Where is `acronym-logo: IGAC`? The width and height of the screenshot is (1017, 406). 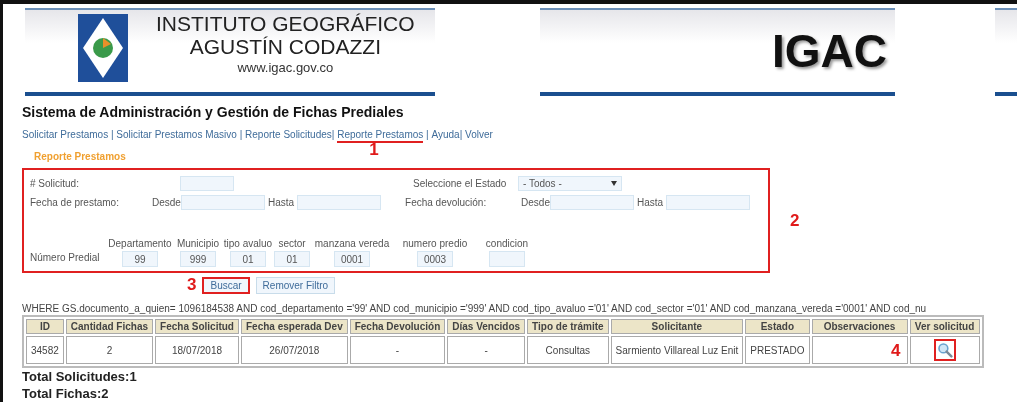 acronym-logo: IGAC is located at coordinates (830, 51).